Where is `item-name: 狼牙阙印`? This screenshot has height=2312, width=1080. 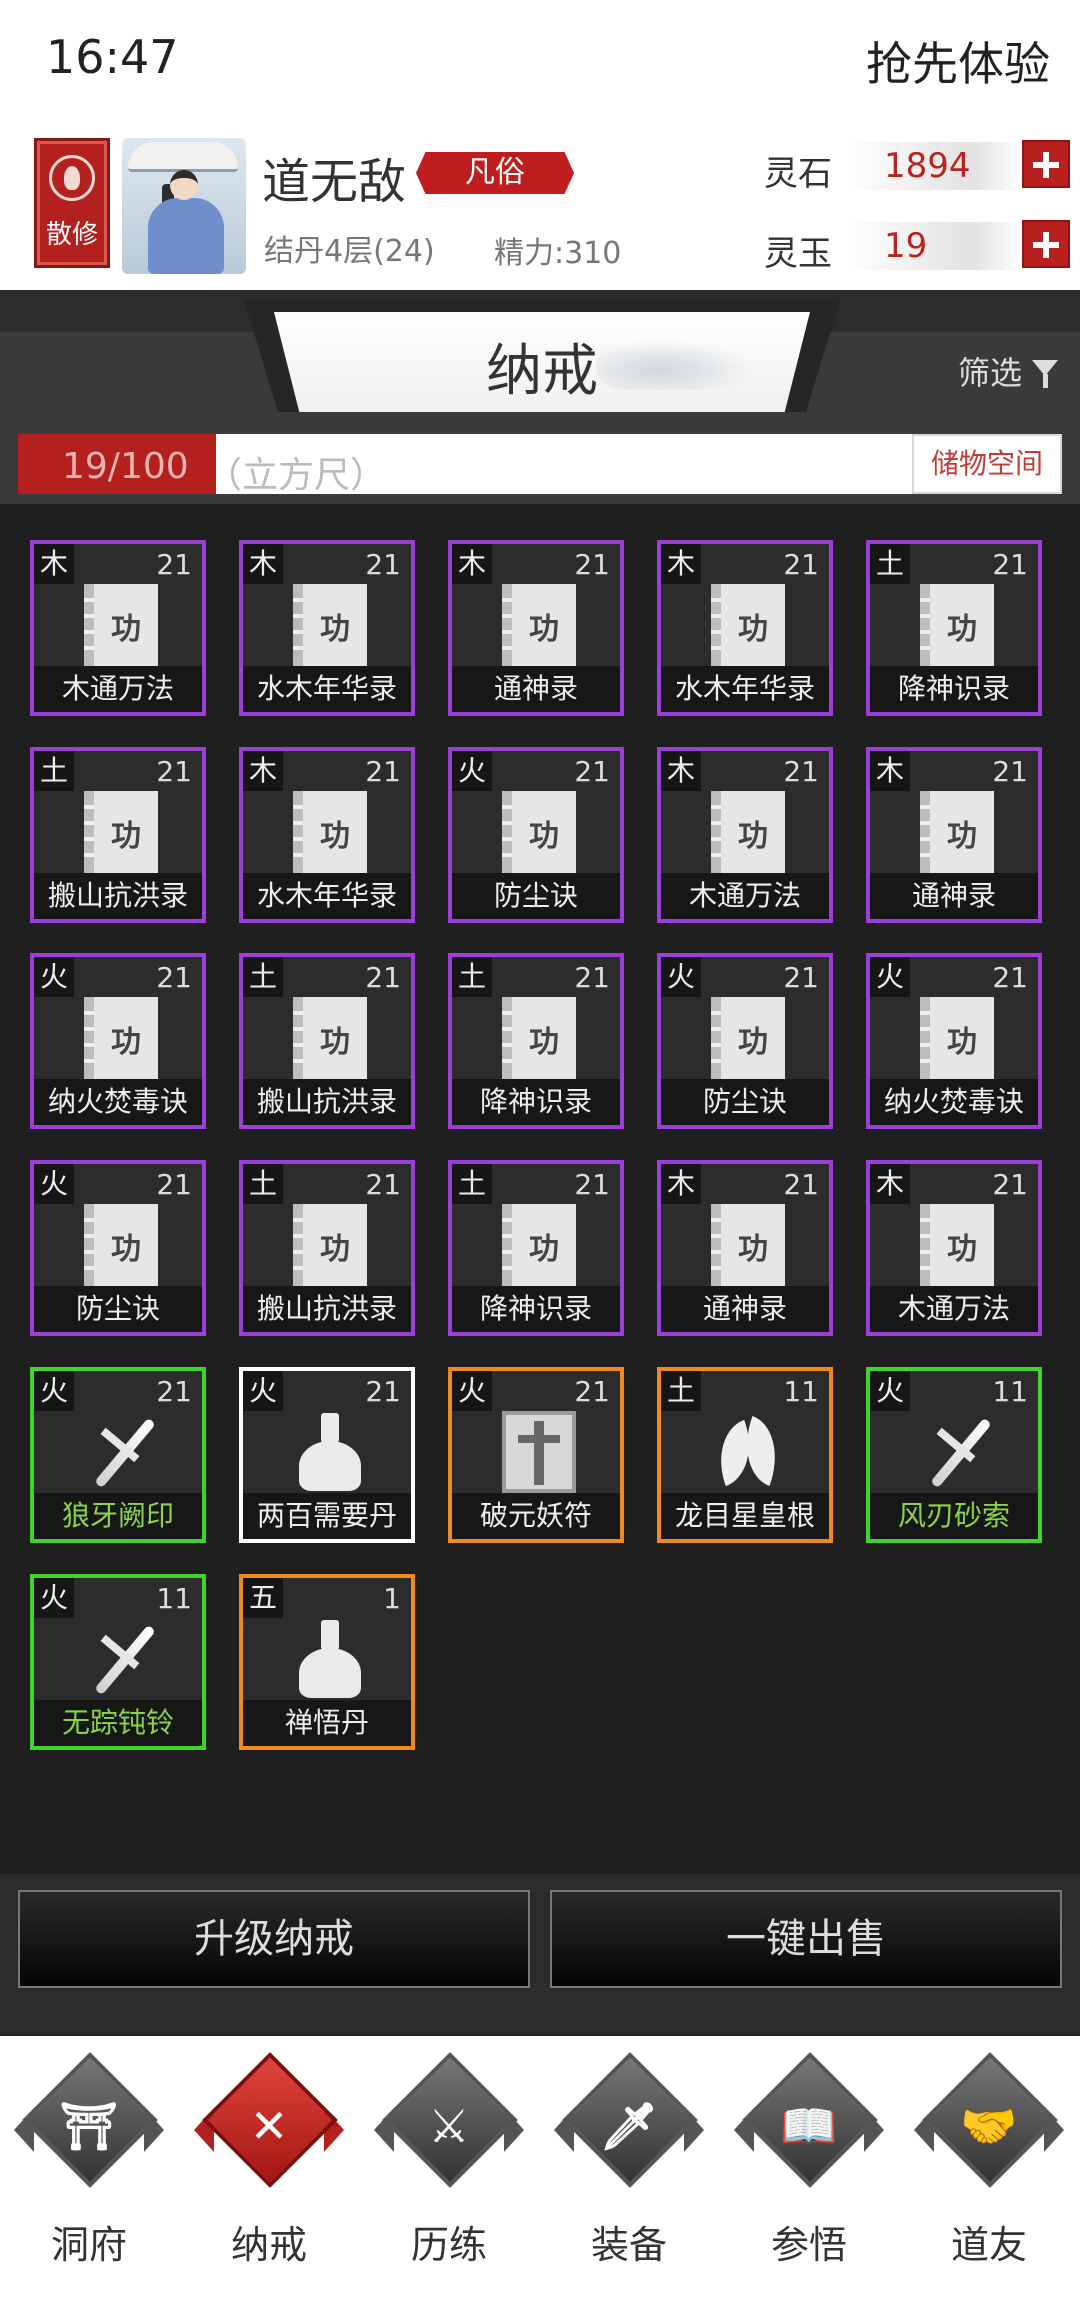
item-name: 狼牙阙印 is located at coordinates (118, 1516).